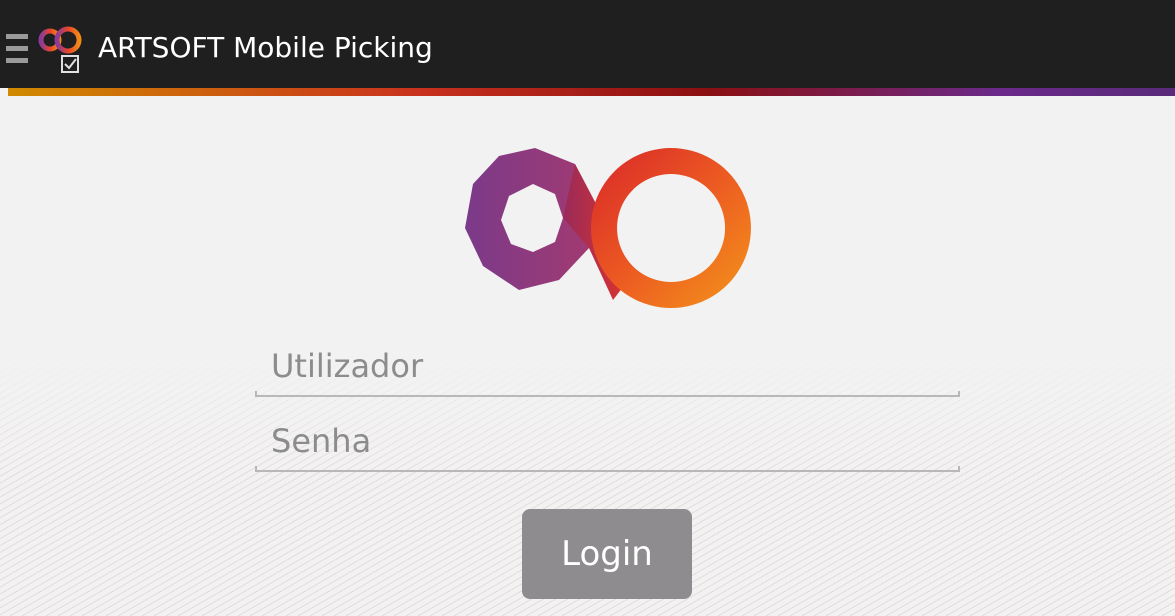  What do you see at coordinates (17, 49) in the screenshot?
I see `menu-icon` at bounding box center [17, 49].